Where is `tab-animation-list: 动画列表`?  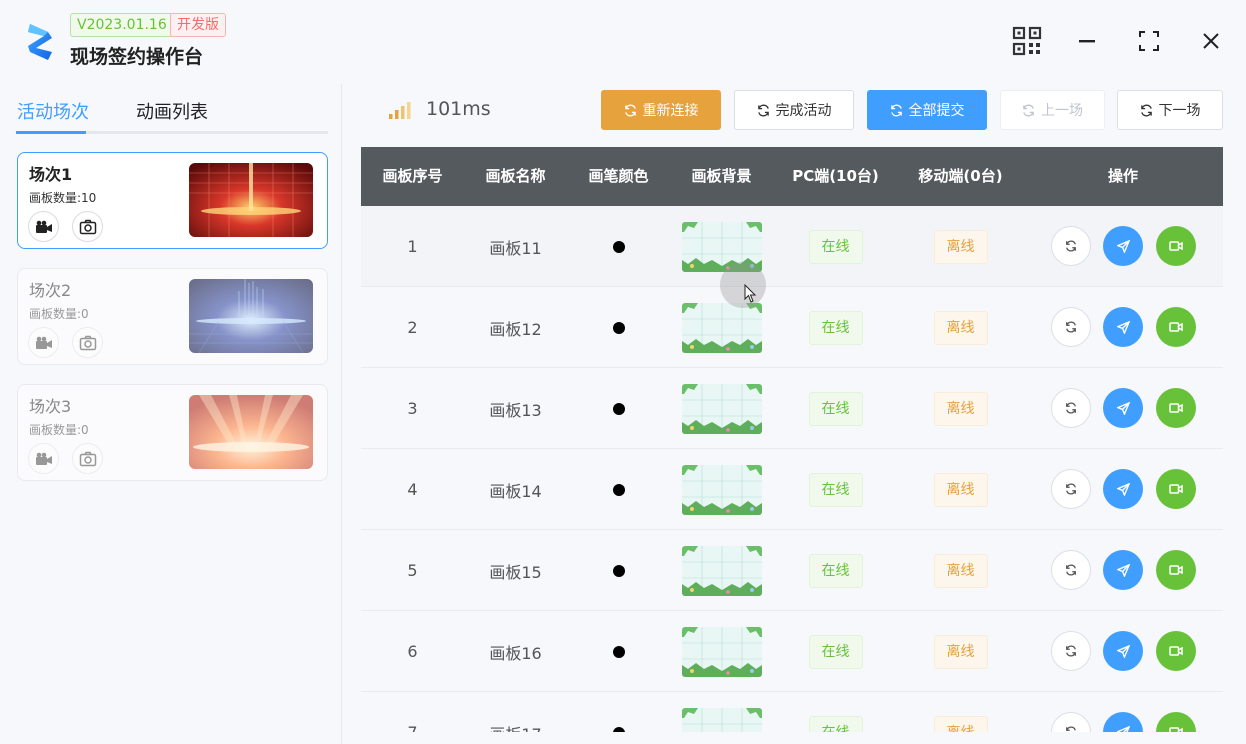
tab-animation-list: 动画列表 is located at coordinates (172, 111).